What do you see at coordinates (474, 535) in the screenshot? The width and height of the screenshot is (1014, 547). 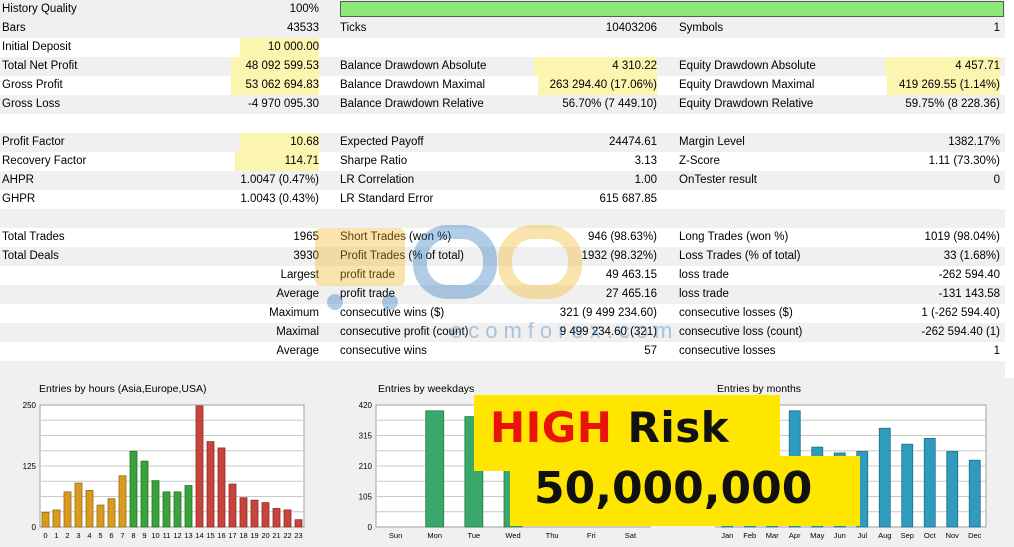 I see `x-tick-label: Tue` at bounding box center [474, 535].